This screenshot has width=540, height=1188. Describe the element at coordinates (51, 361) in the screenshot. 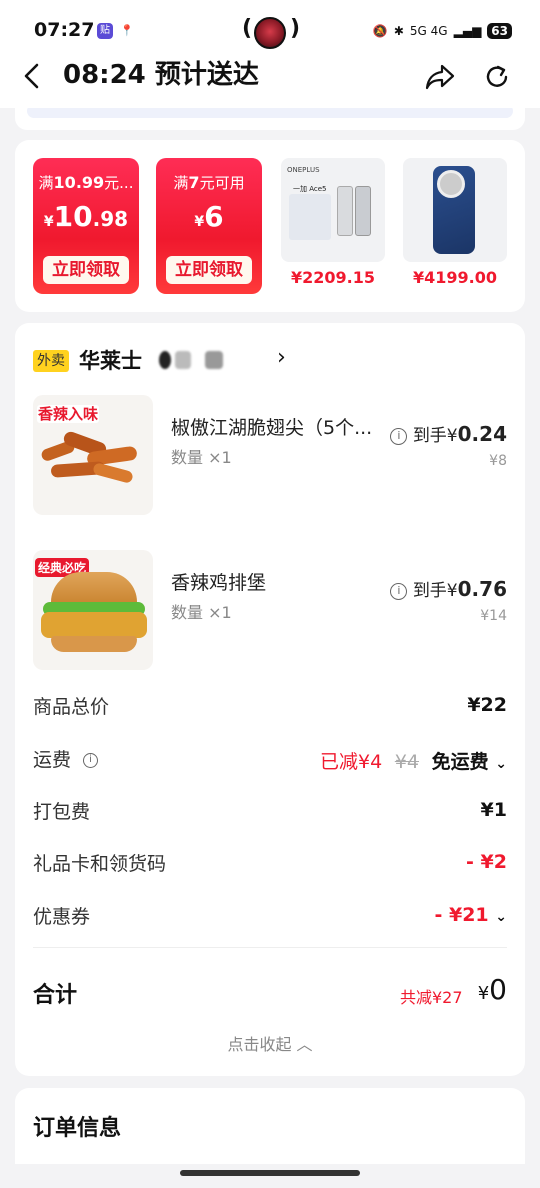

I see `delivery-tag: 外卖` at that location.